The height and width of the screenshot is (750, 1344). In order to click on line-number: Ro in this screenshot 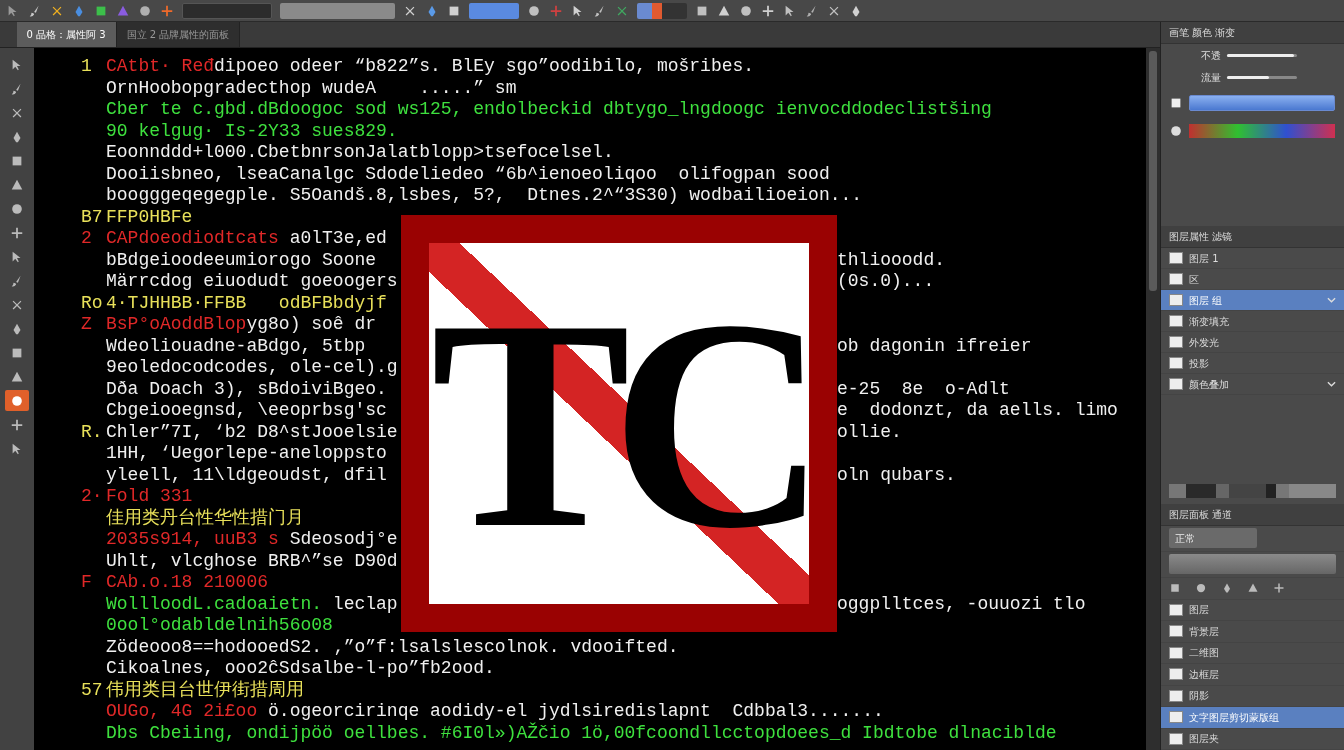, I will do `click(92, 302)`.